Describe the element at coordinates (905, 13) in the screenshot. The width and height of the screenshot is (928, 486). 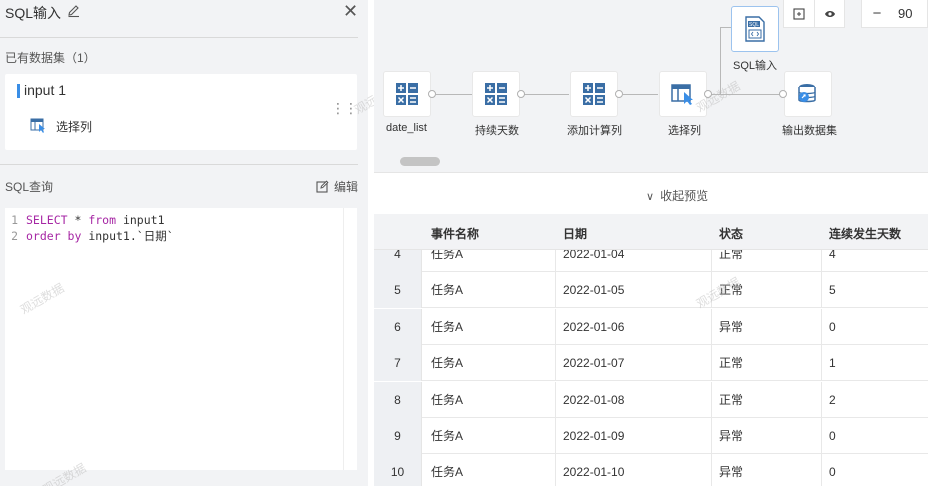
I see `zoom-level: 90` at that location.